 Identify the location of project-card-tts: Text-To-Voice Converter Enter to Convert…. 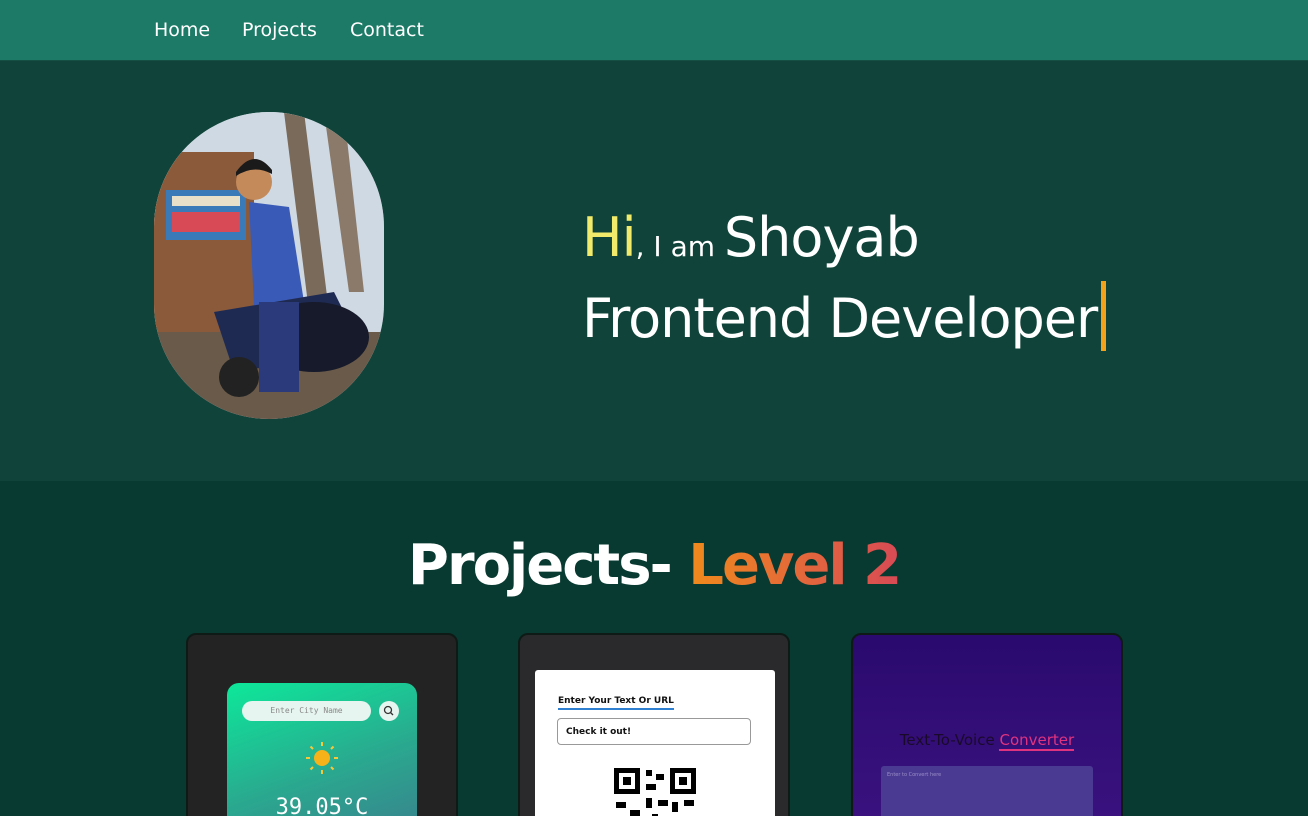
(987, 724).